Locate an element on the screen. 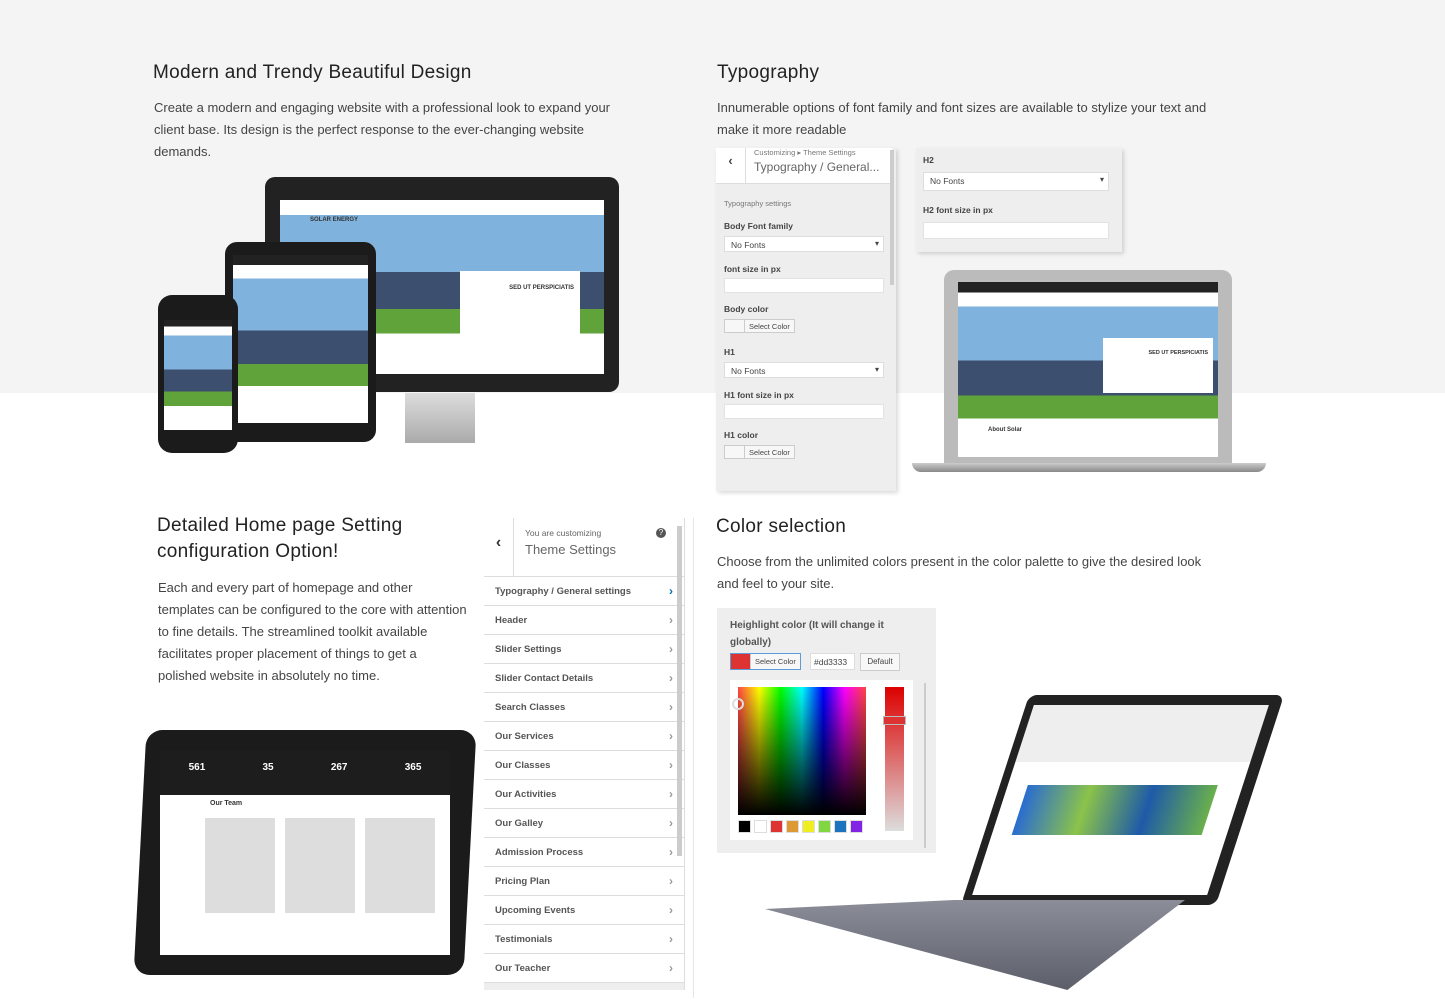 The height and width of the screenshot is (1008, 1445). customizer-item: Our Teacher › is located at coordinates (584, 968).